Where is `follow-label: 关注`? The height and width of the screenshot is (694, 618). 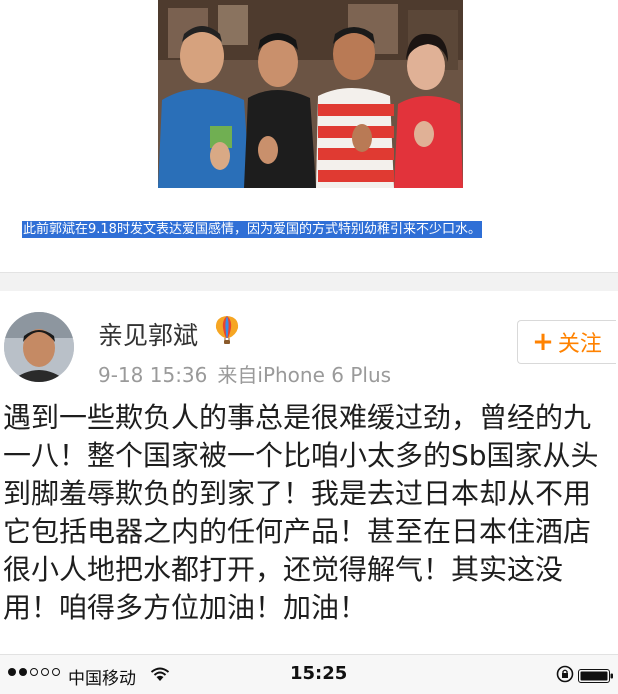
follow-label: 关注 is located at coordinates (579, 344).